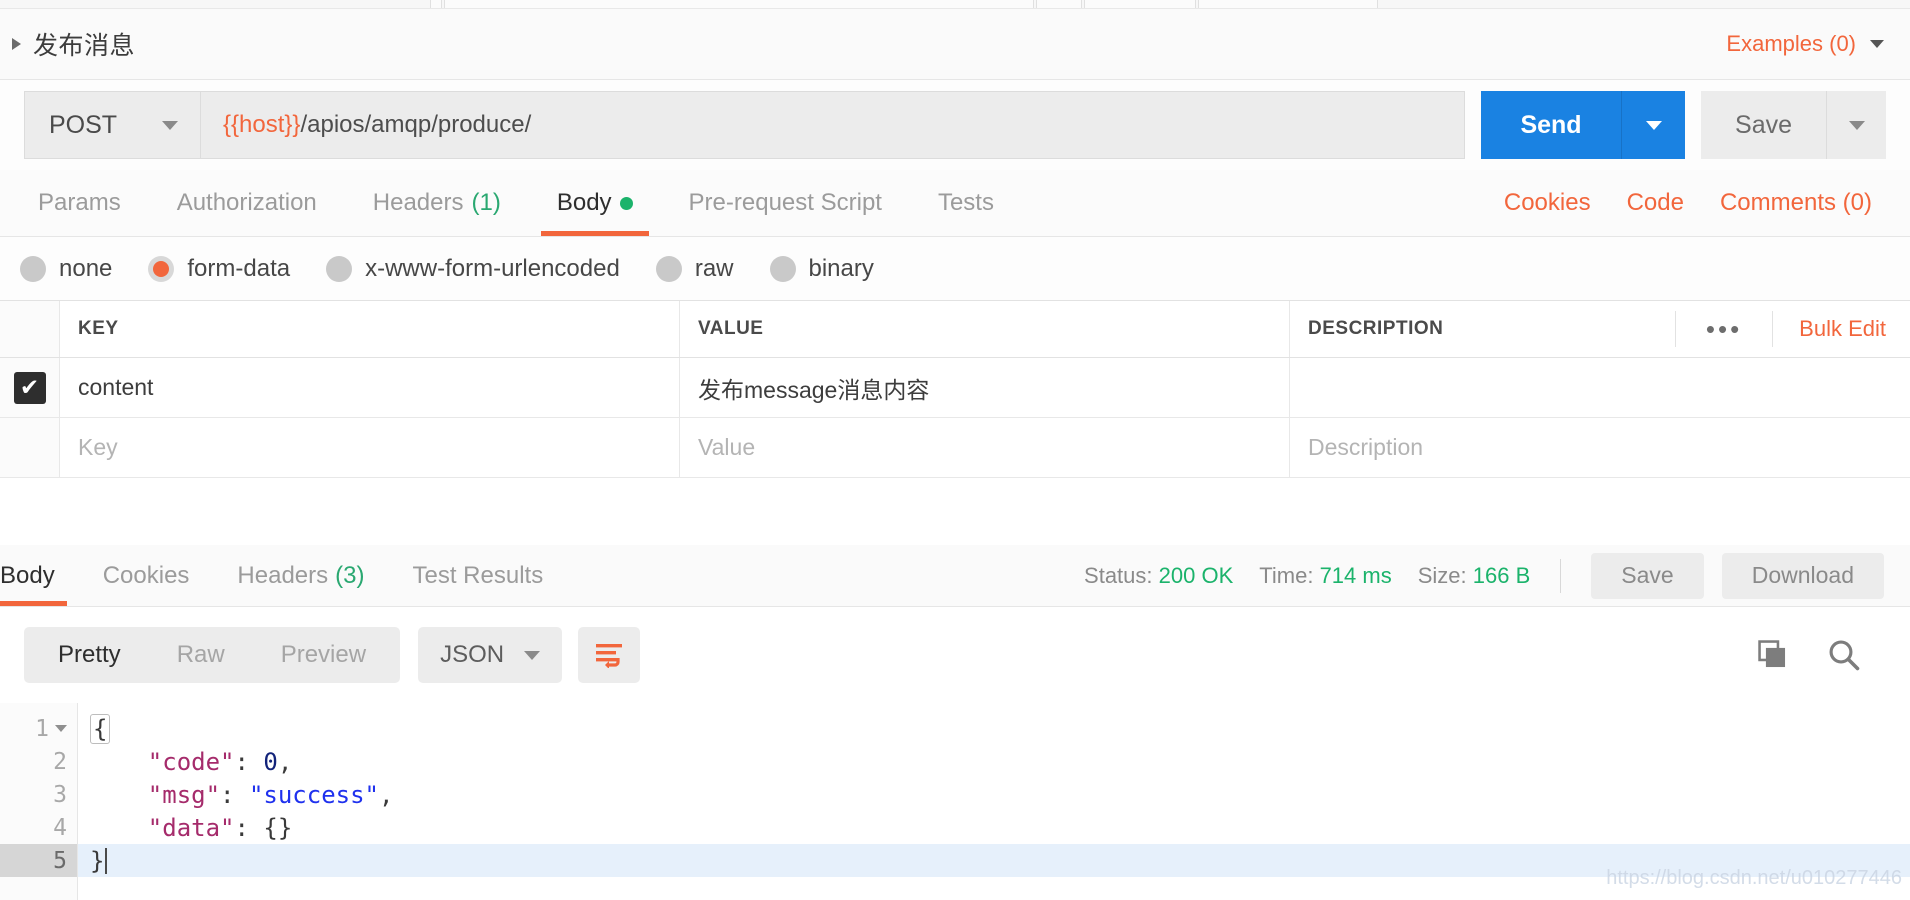 Image resolution: width=1910 pixels, height=900 pixels. What do you see at coordinates (38, 794) in the screenshot?
I see `line-number: 3` at bounding box center [38, 794].